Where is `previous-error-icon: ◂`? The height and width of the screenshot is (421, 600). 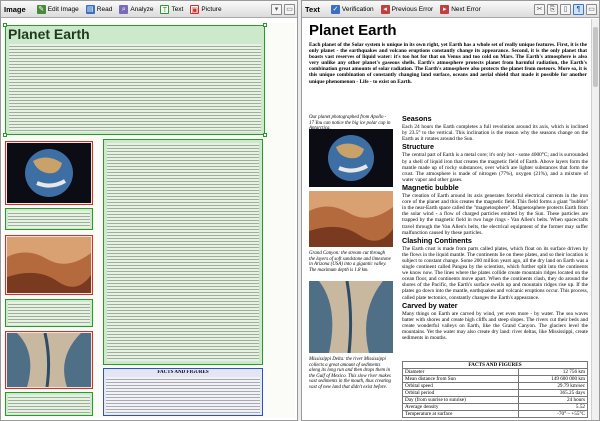
previous-error-icon: ◂ is located at coordinates (385, 9).